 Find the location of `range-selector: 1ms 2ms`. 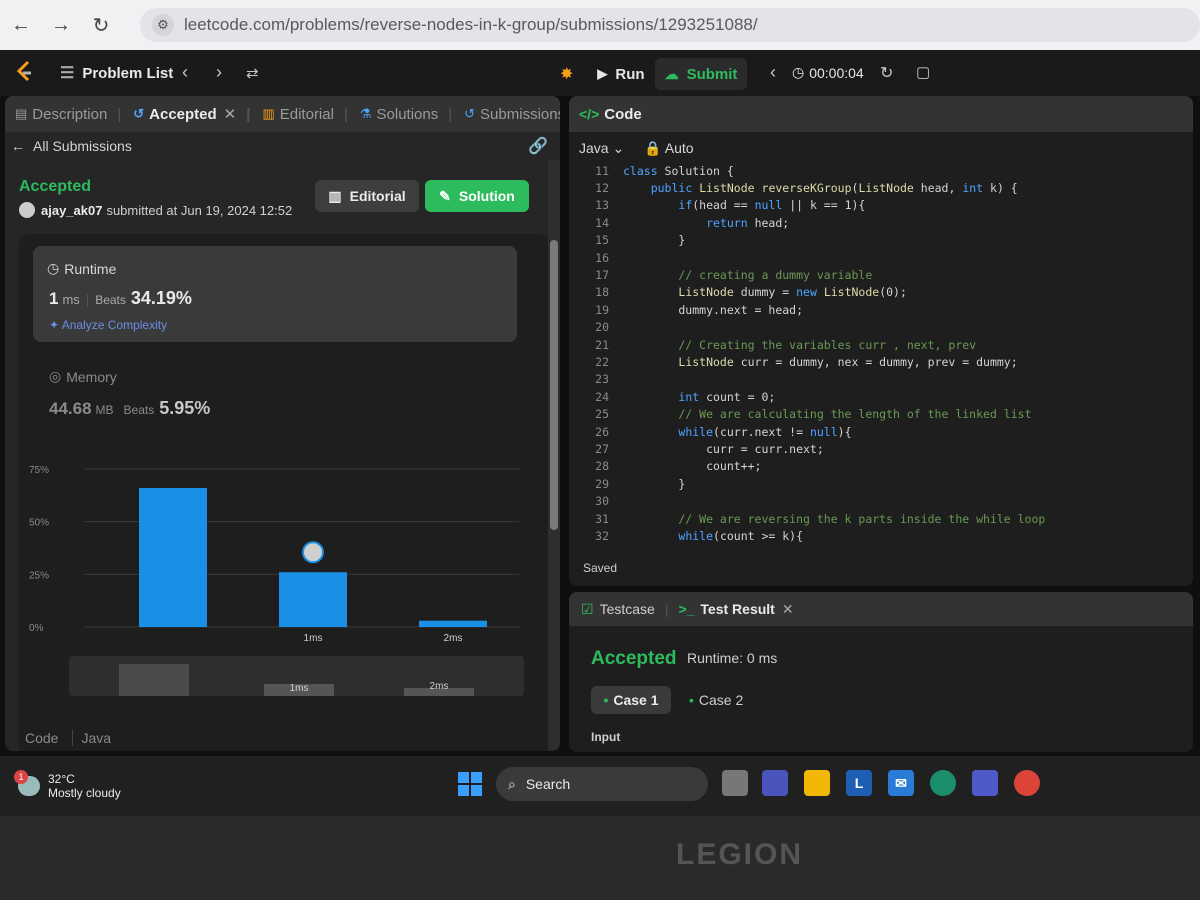

range-selector: 1ms 2ms is located at coordinates (296, 676).